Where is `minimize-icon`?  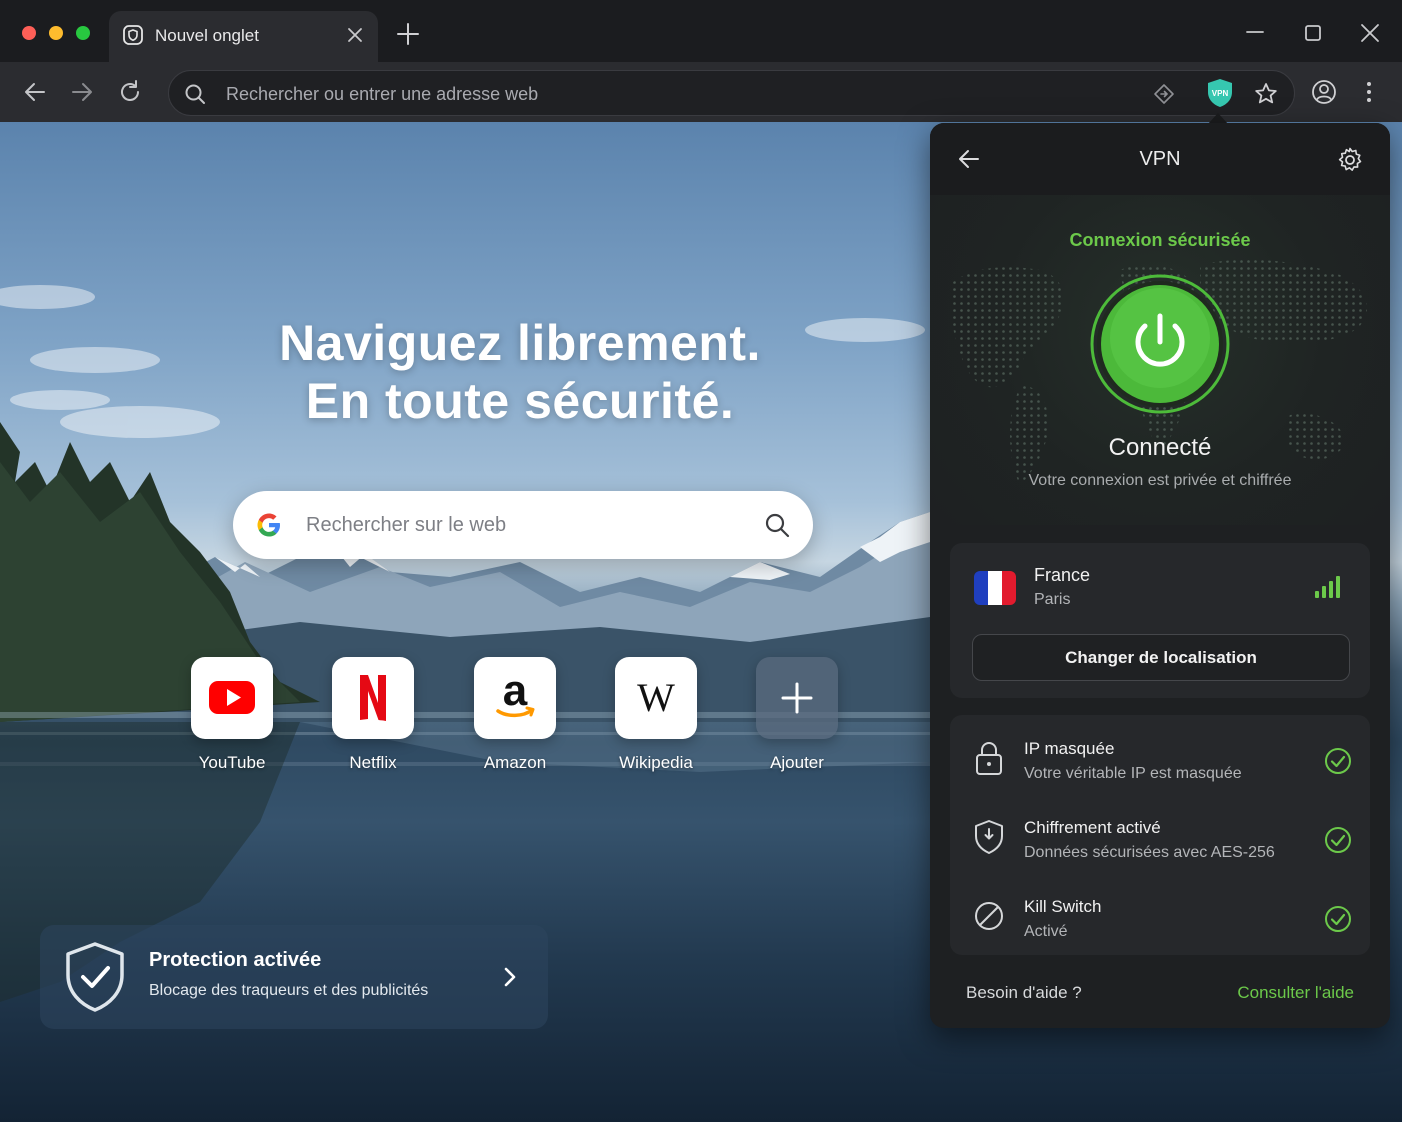 minimize-icon is located at coordinates (1255, 33).